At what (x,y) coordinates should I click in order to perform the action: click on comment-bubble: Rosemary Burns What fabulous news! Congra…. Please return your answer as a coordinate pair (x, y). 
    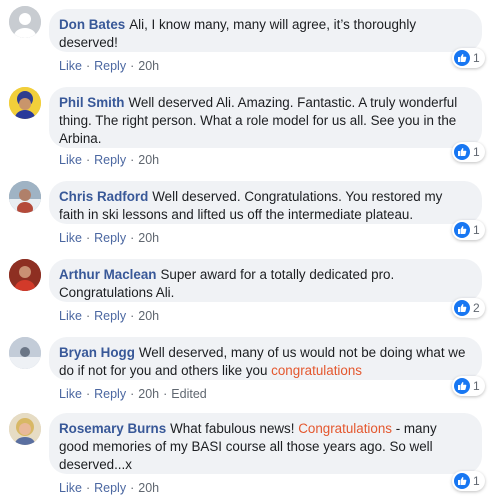
    Looking at the image, I should click on (265, 443).